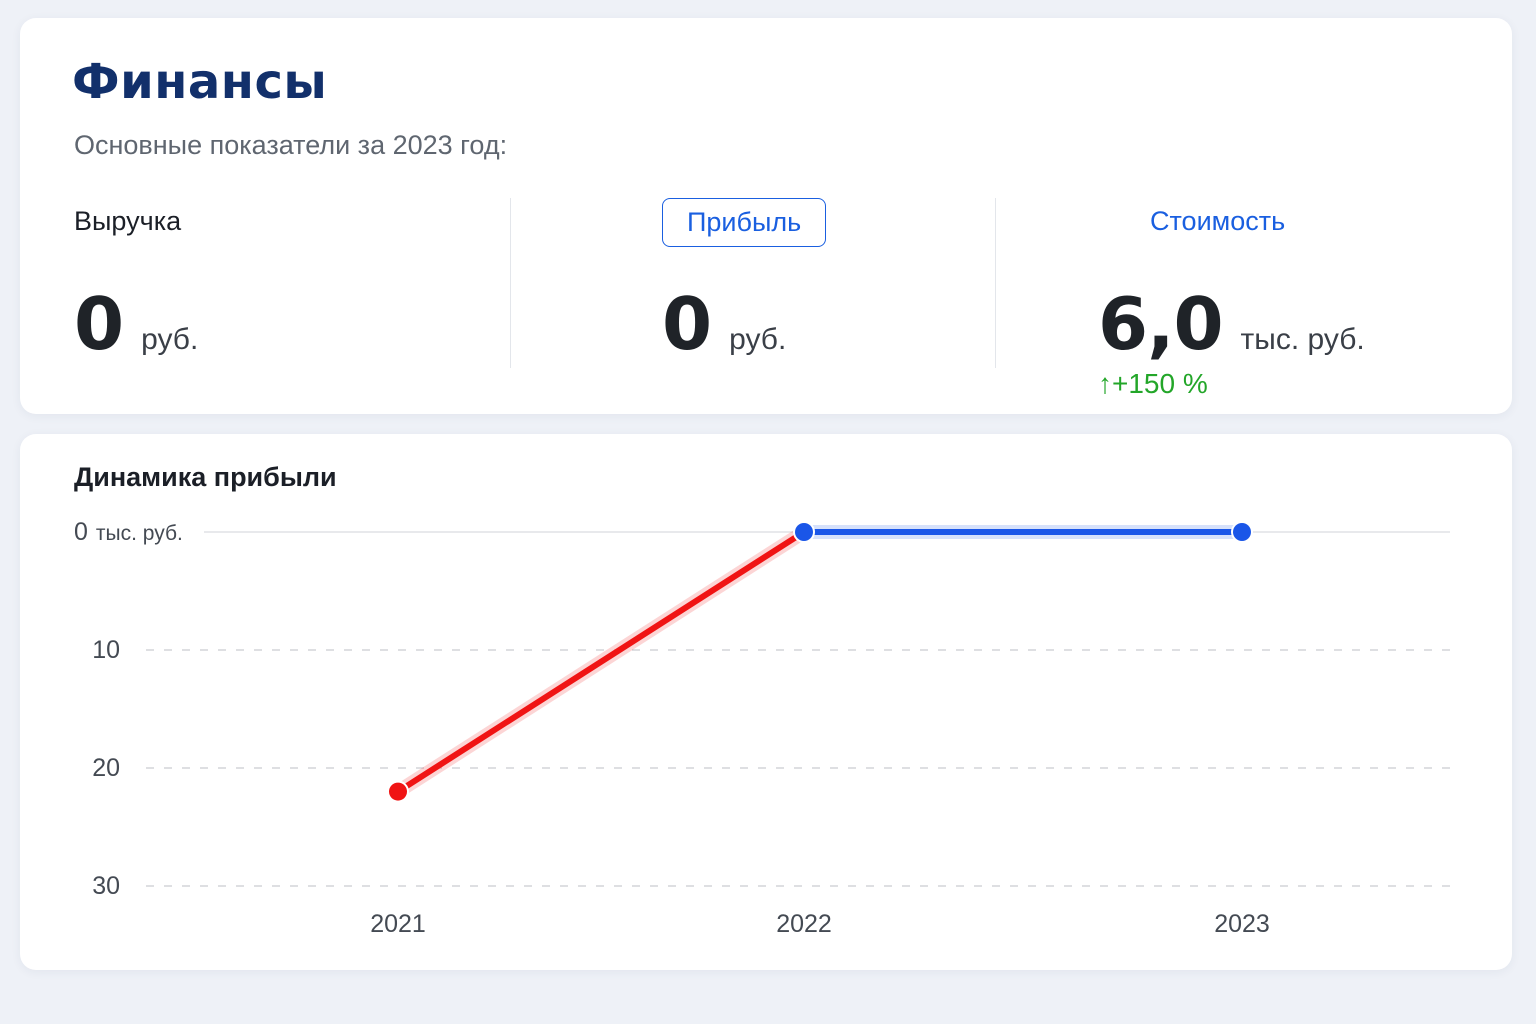 Image resolution: width=1536 pixels, height=1024 pixels. Describe the element at coordinates (724, 324) in the screenshot. I see `metric-profit-value: 0 руб.` at that location.